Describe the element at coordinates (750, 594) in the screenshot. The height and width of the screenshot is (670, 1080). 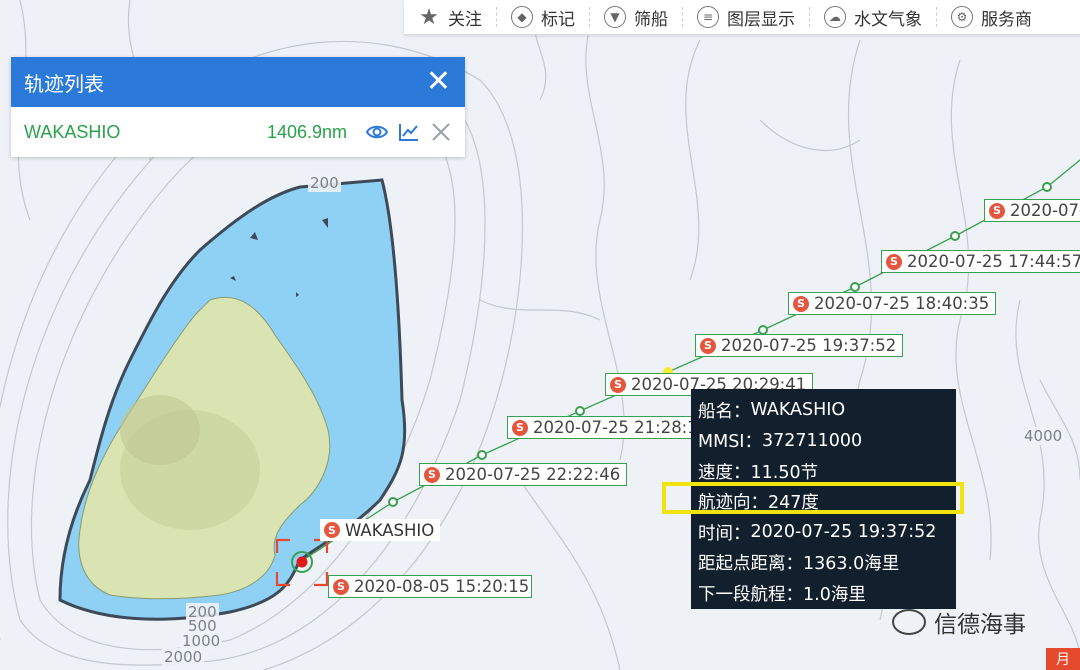
I see `info-key: 下一段航程：` at that location.